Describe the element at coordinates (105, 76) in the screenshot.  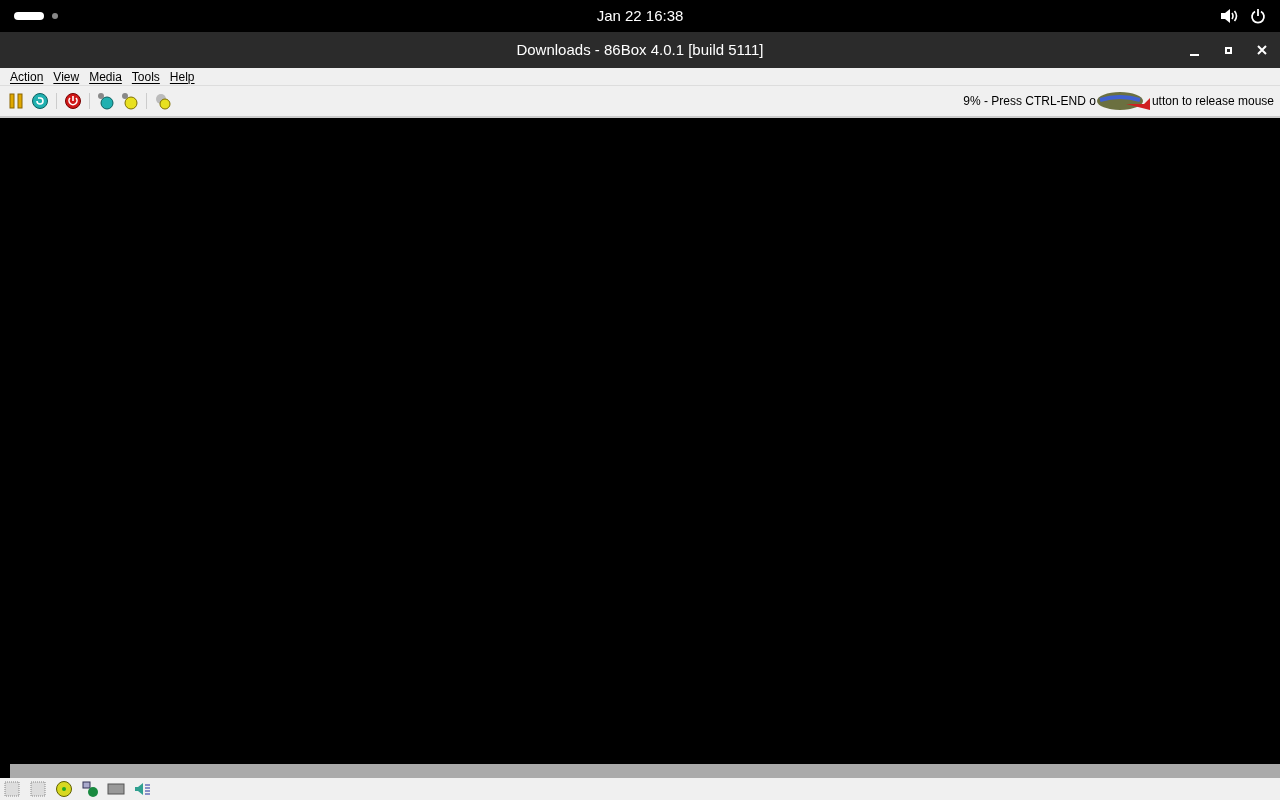
I see `menu-item: Media` at that location.